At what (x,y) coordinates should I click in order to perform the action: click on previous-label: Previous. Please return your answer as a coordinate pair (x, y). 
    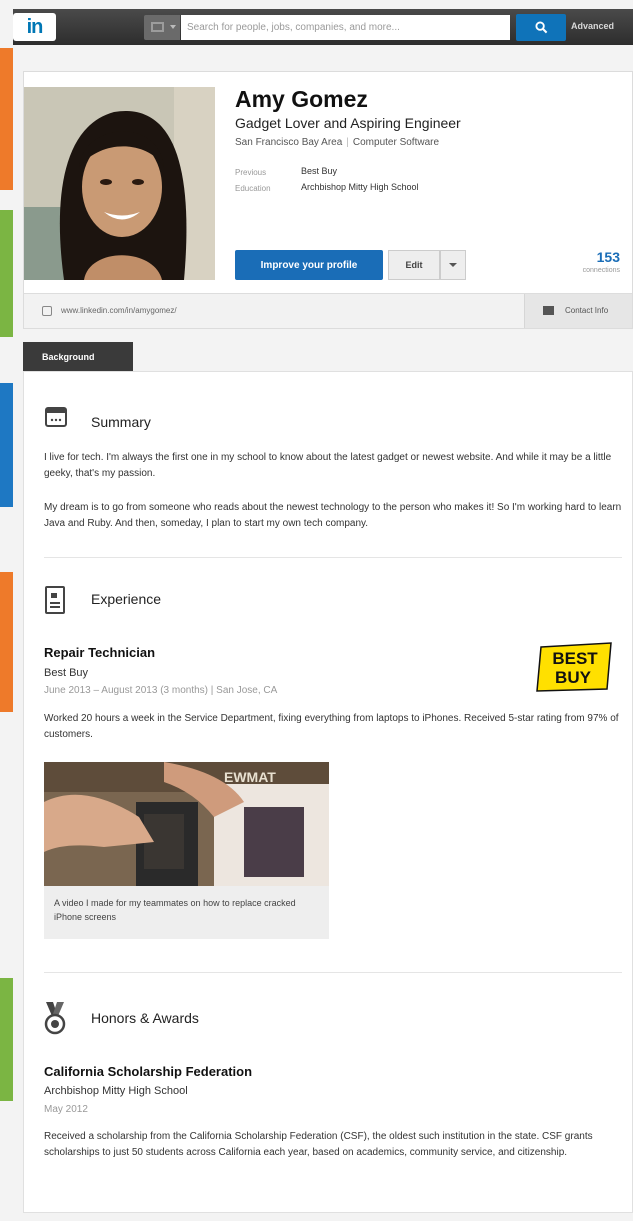
    Looking at the image, I should click on (251, 172).